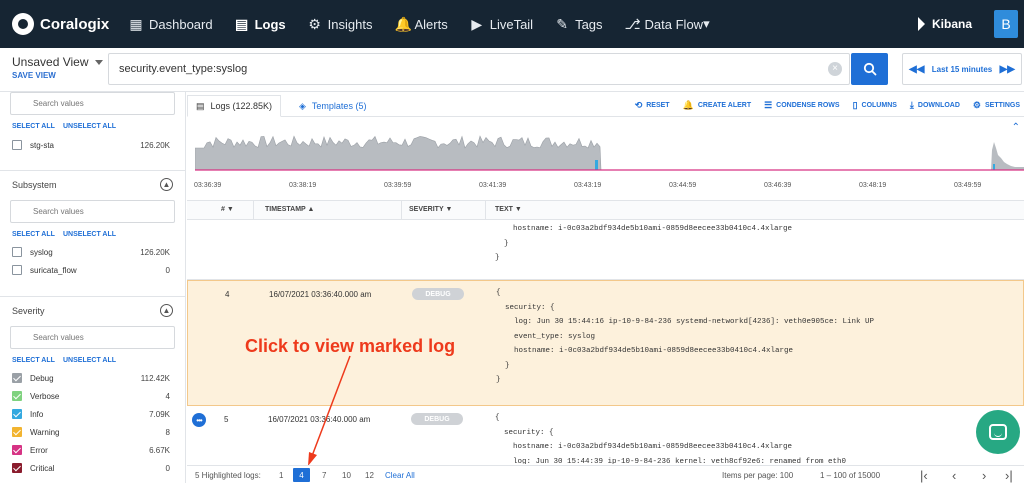 This screenshot has height=483, width=1024. I want to click on create-alert-button: 🔔 CREATE ALERT, so click(717, 105).